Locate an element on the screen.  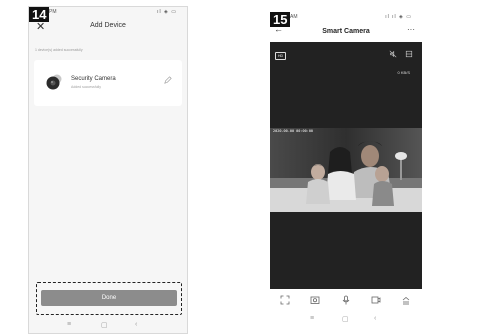
sd-card-icon is located at coordinates (409, 54).